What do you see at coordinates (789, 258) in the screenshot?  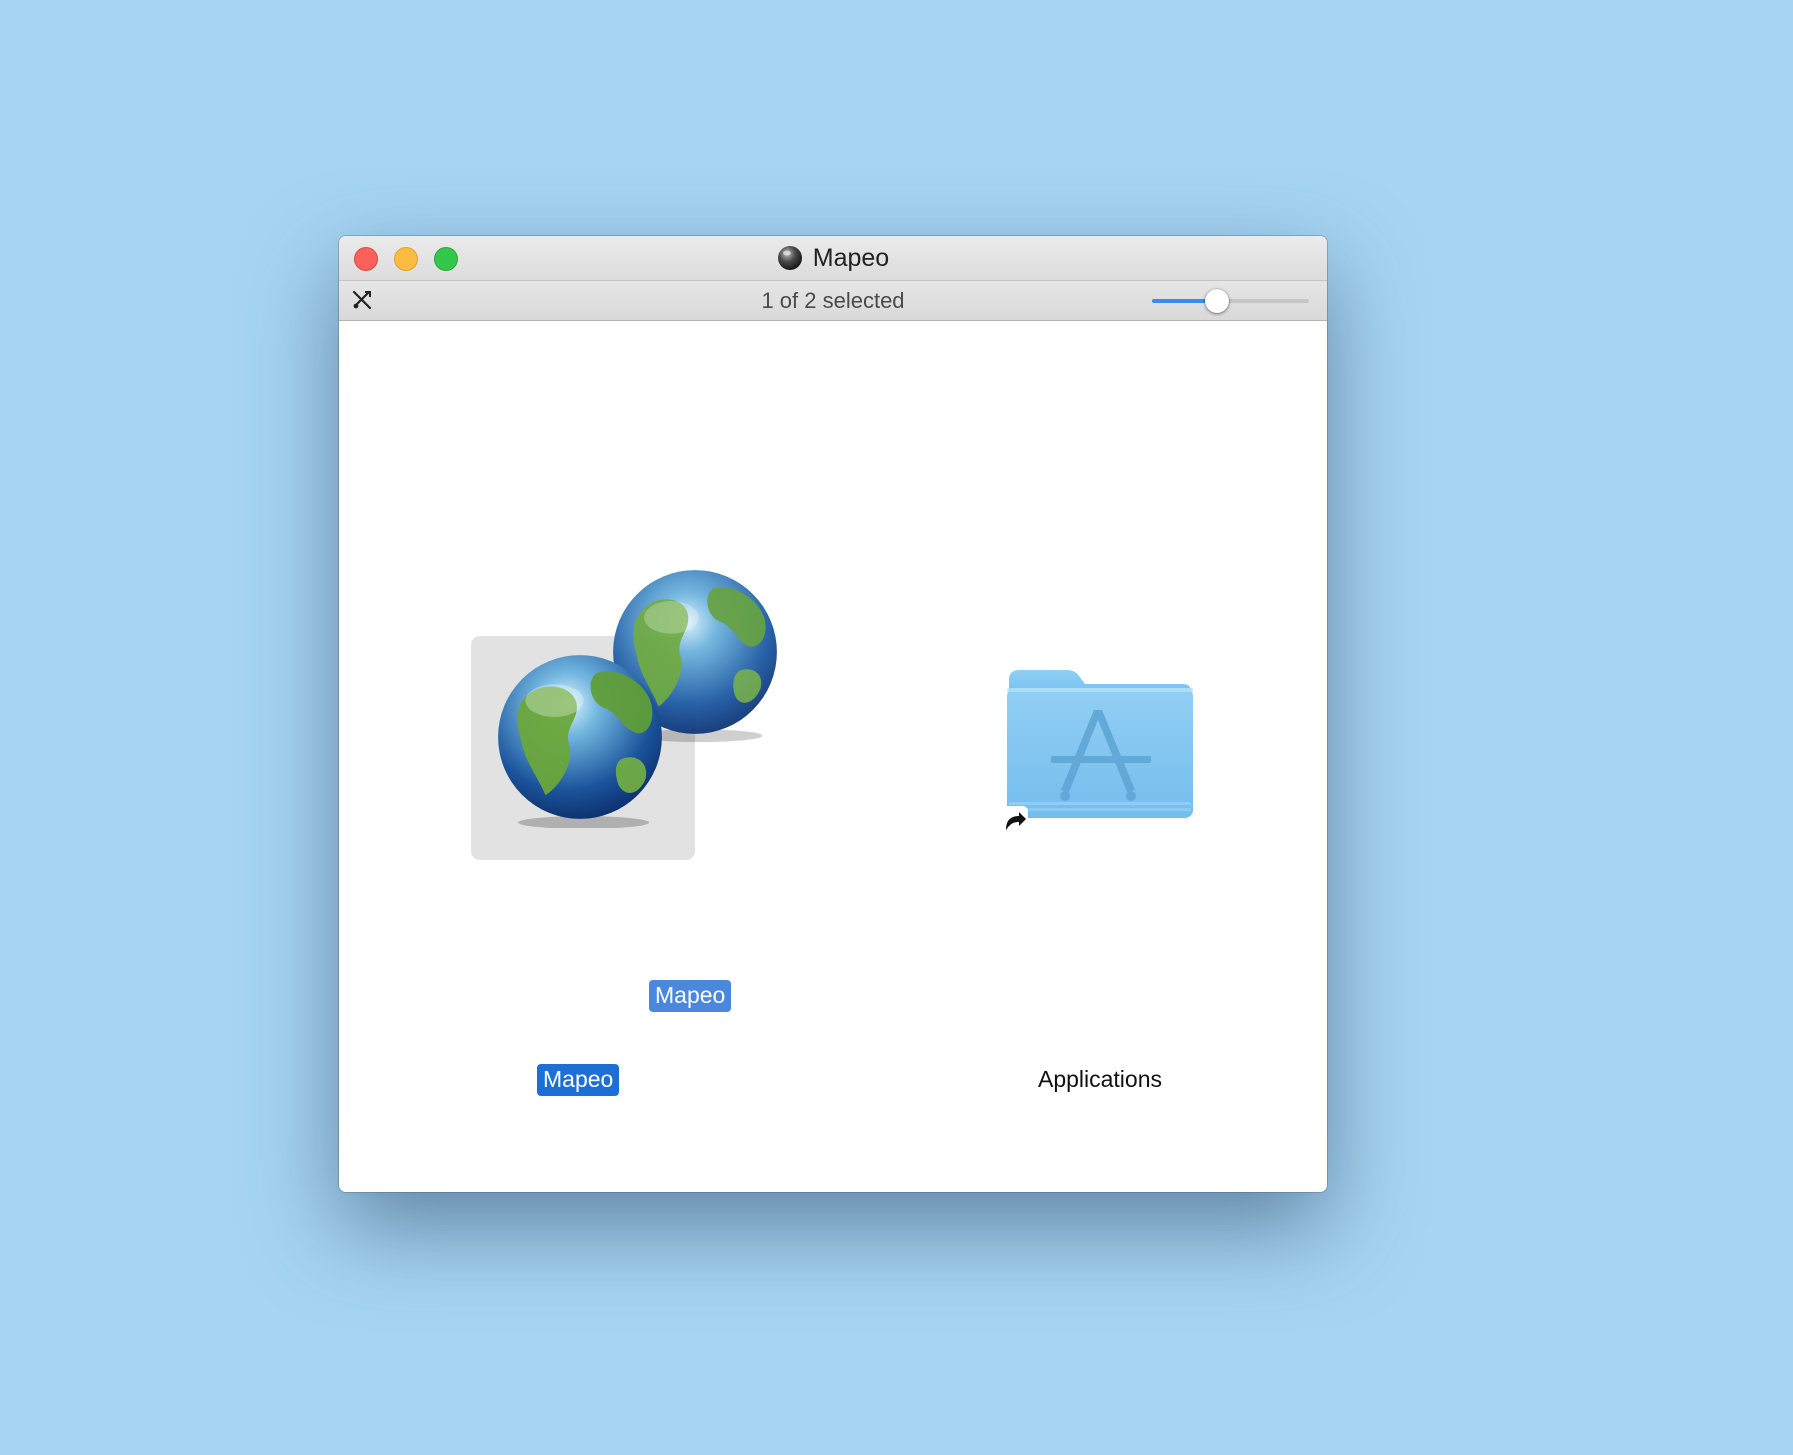 I see `disk-icon` at bounding box center [789, 258].